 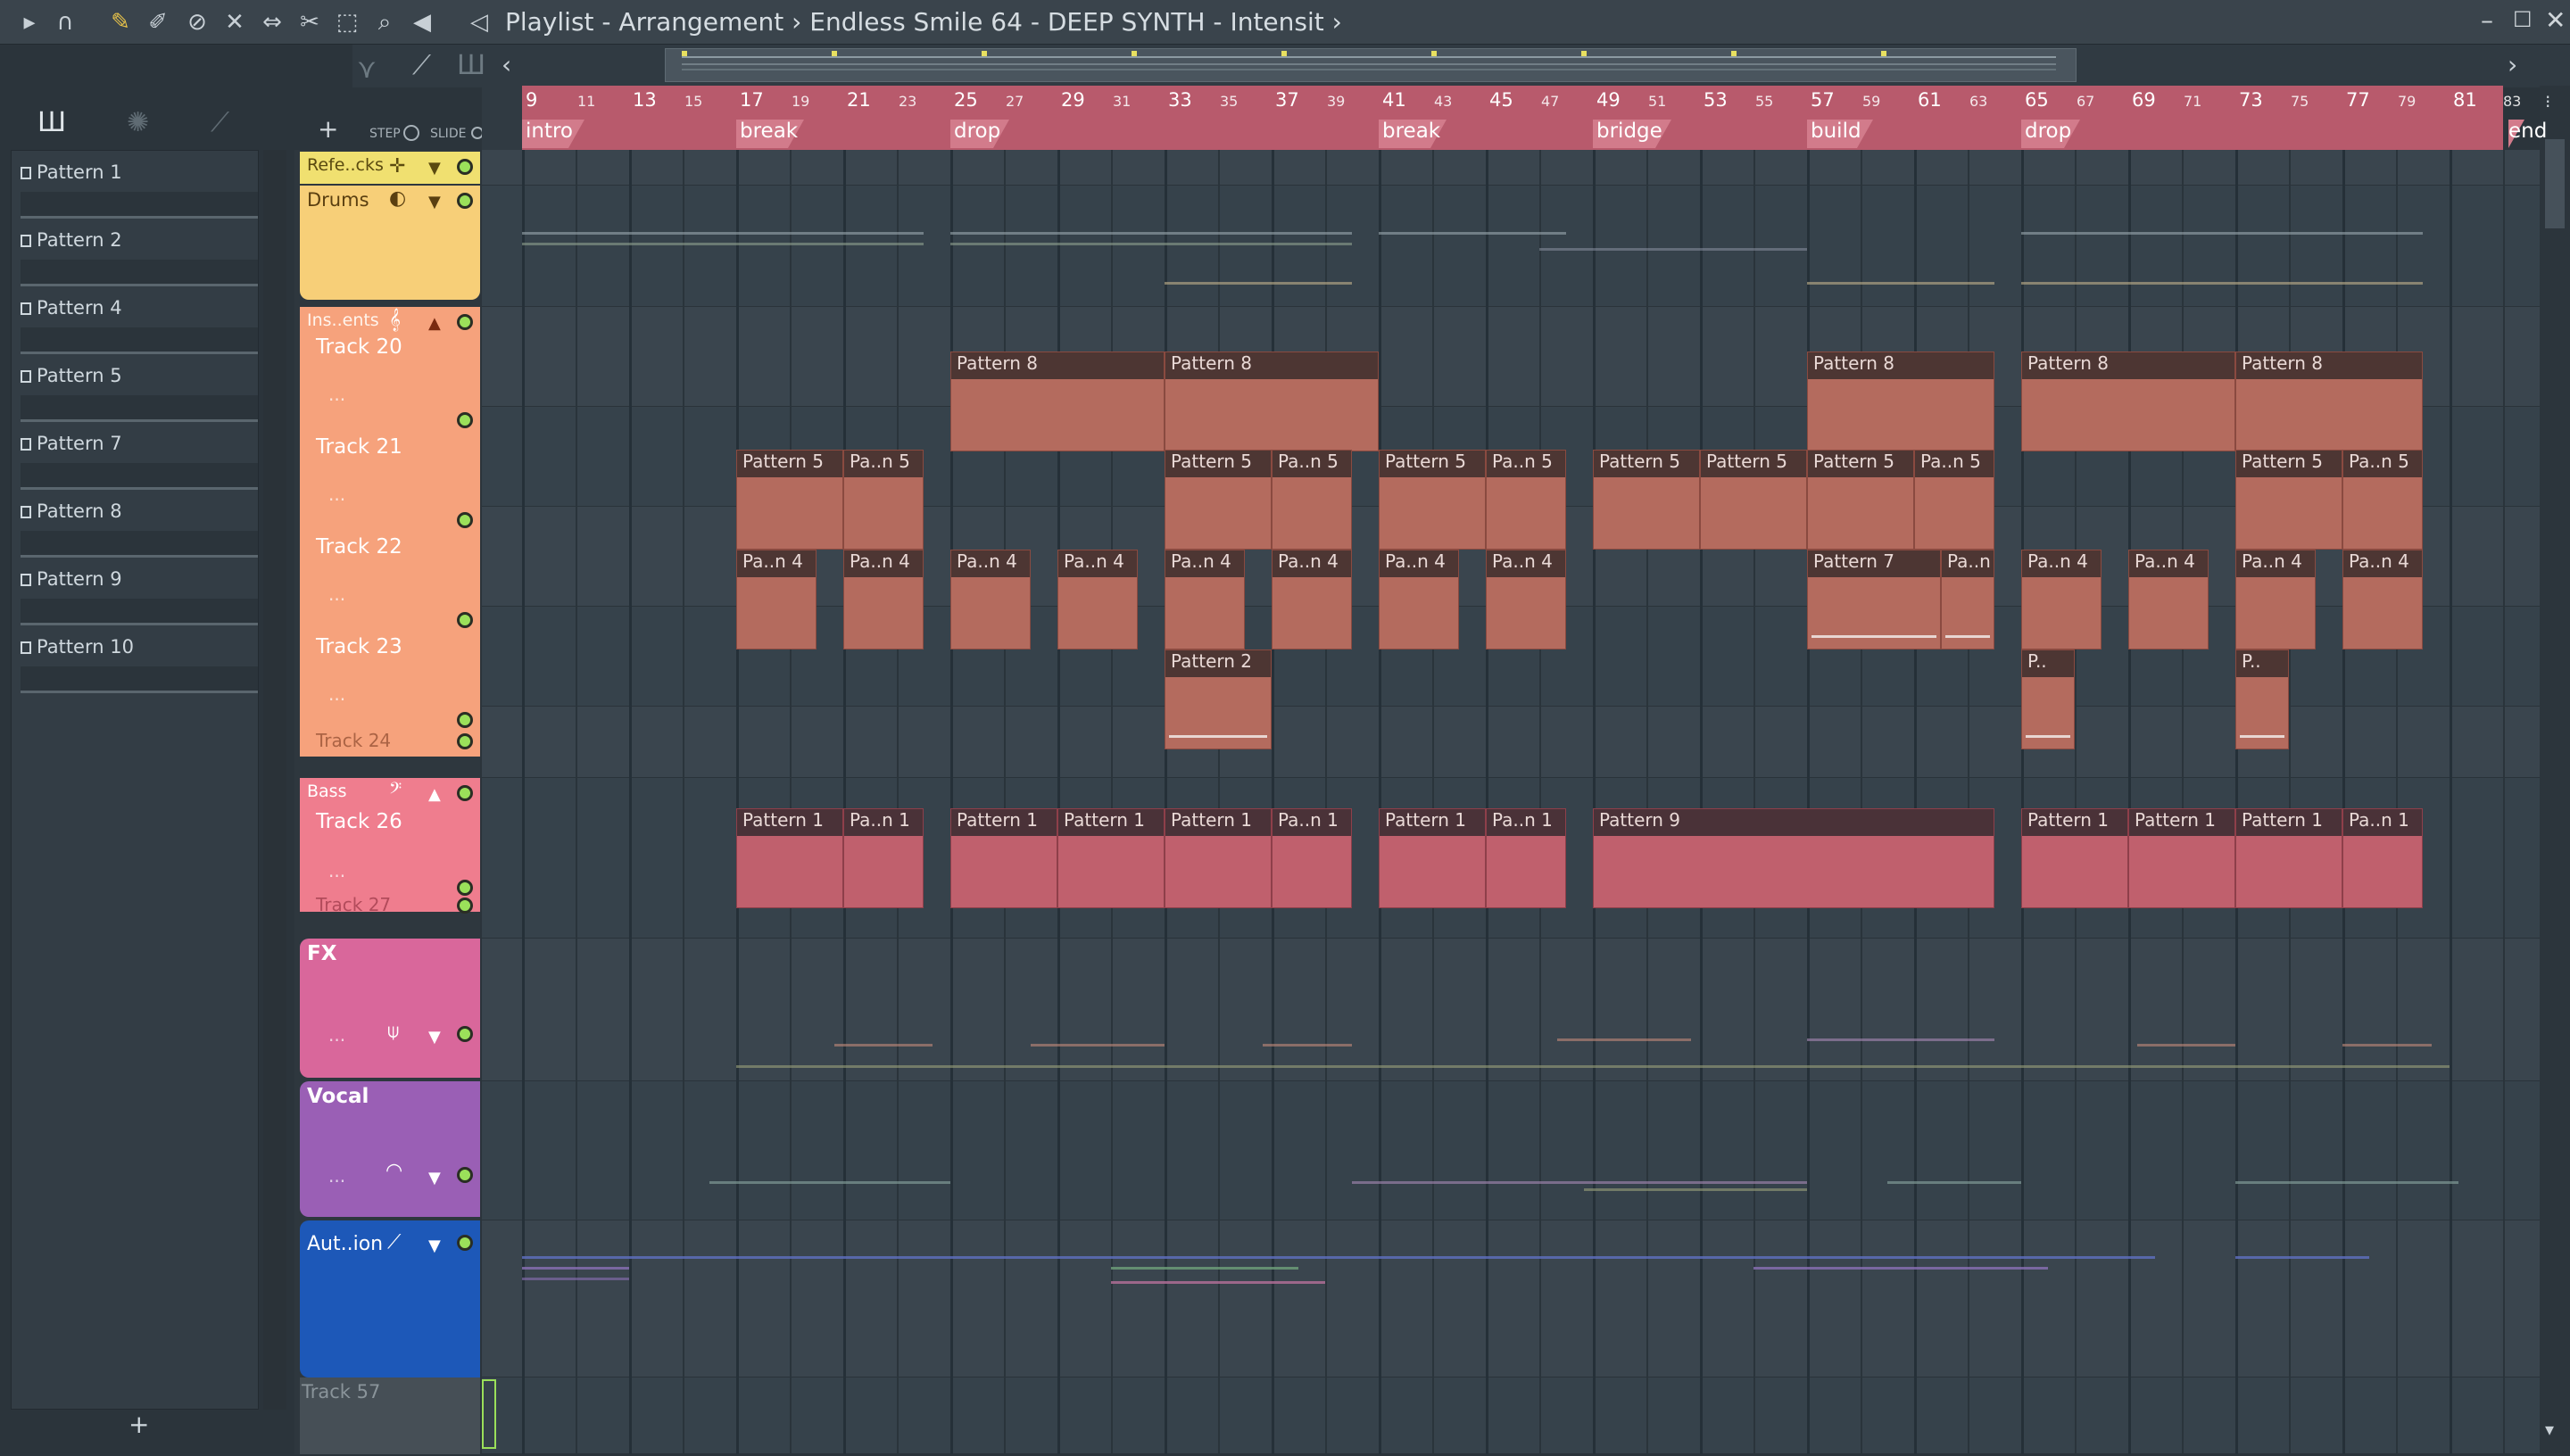 I want to click on vertical-scrollbar: ⁝ ▾, so click(x=2555, y=771).